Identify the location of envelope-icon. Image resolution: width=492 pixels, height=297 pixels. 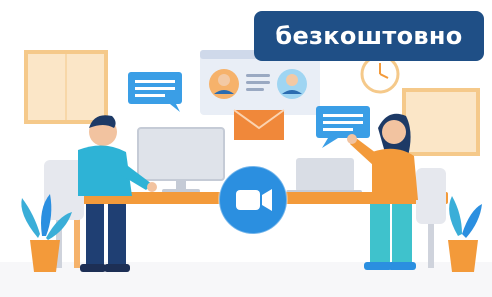
(259, 124).